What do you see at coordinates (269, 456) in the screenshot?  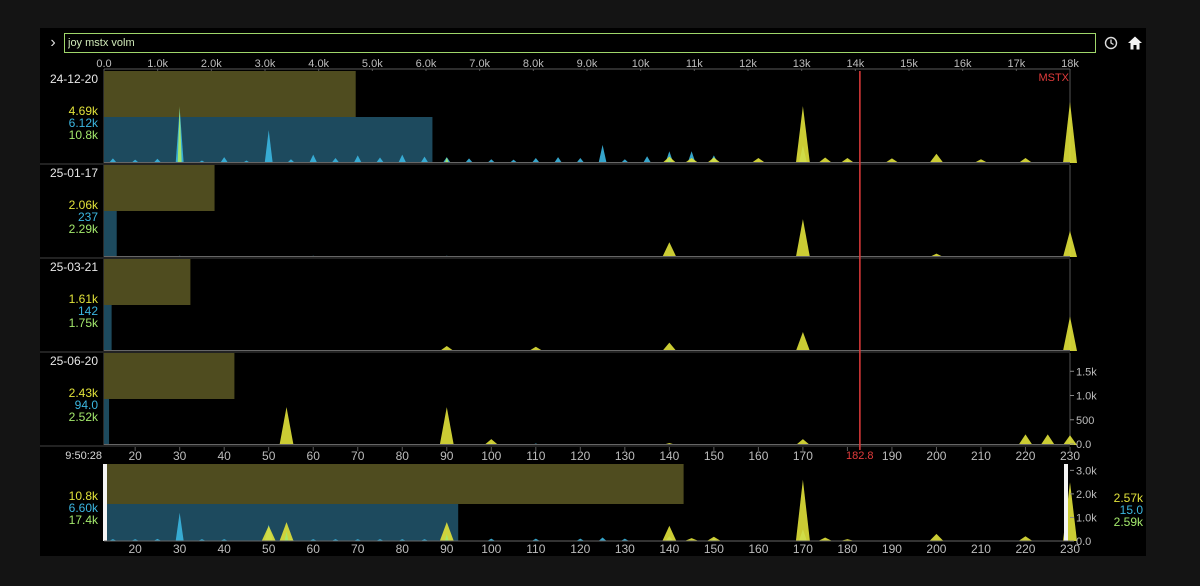 I see `strike-tick-label: 50` at bounding box center [269, 456].